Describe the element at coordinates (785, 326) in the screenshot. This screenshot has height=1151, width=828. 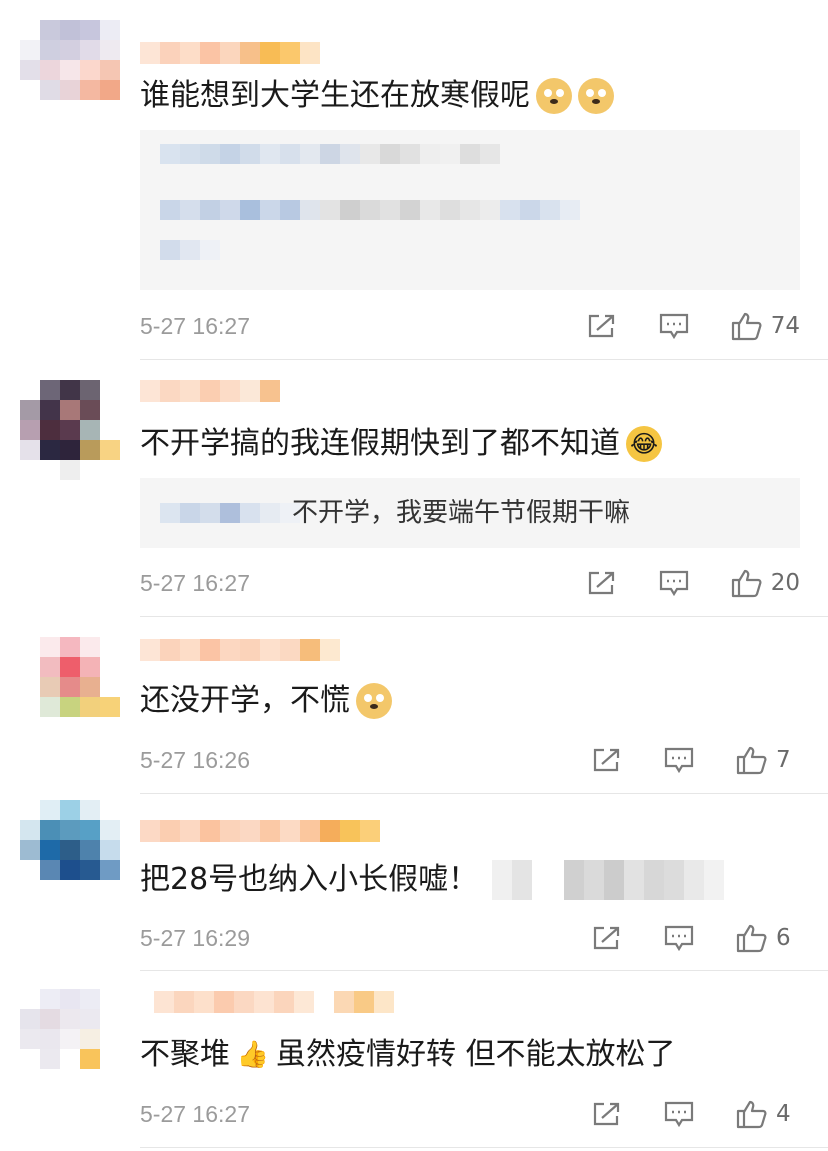
I see `like-count: 74` at that location.